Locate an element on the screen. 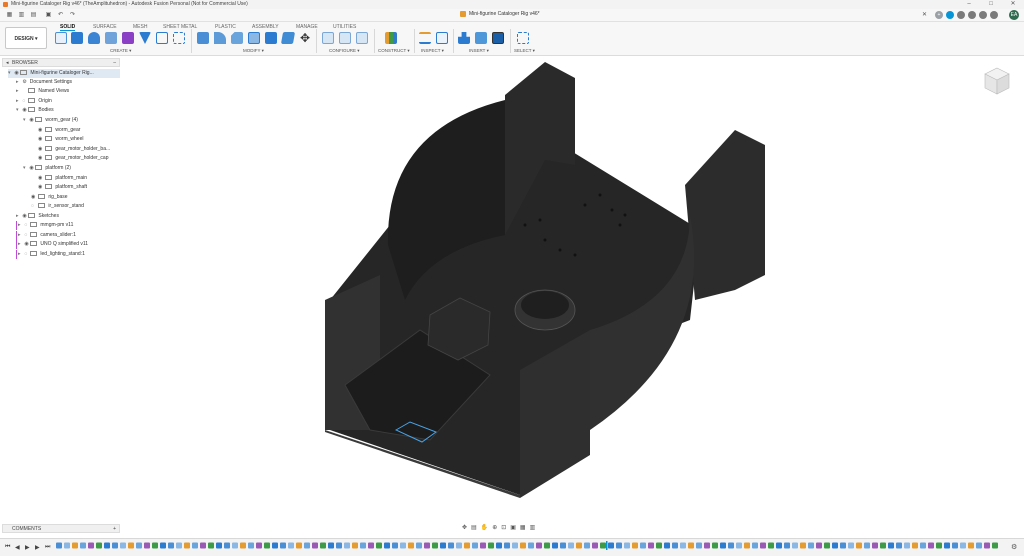 The height and width of the screenshot is (556, 1024). tree-item-component: ▸ ◌ mmgm-pm v11 is located at coordinates (44, 225).